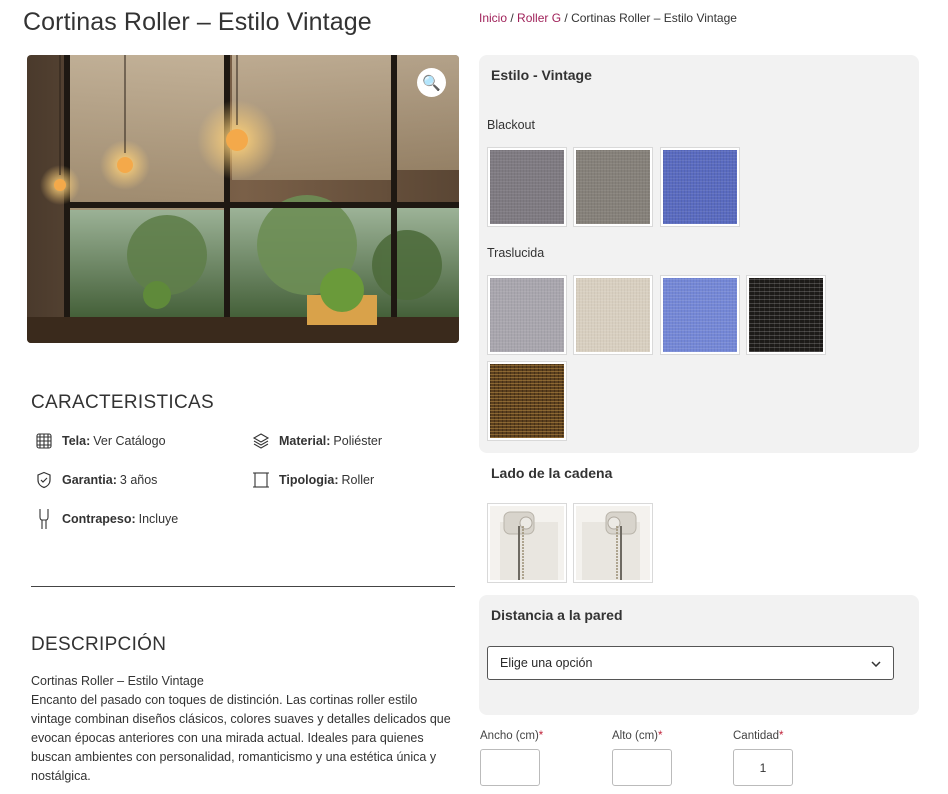 Image resolution: width=948 pixels, height=794 pixels. I want to click on swatch-traslucida-negro, so click(786, 315).